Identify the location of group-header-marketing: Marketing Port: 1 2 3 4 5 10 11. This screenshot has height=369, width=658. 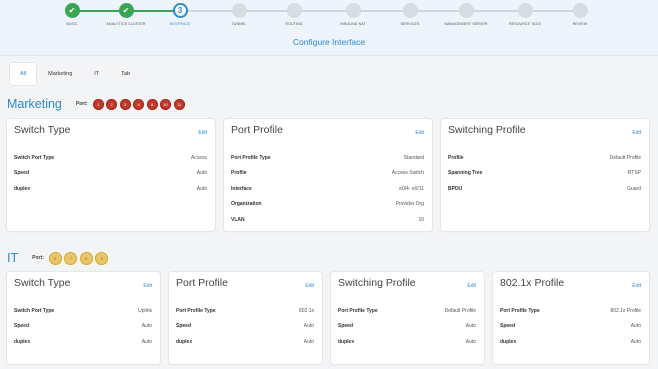
(96, 104).